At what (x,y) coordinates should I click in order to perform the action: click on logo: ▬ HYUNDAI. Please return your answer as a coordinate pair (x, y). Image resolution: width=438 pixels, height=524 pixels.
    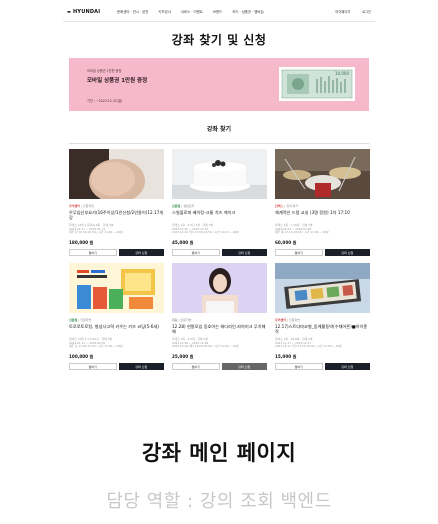
    Looking at the image, I should click on (87, 12).